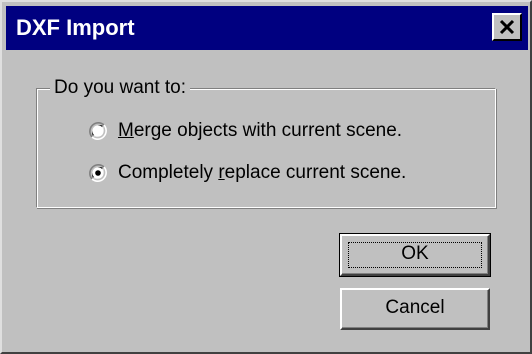 The height and width of the screenshot is (354, 532). I want to click on cancel-button-label: Cancel, so click(415, 307).